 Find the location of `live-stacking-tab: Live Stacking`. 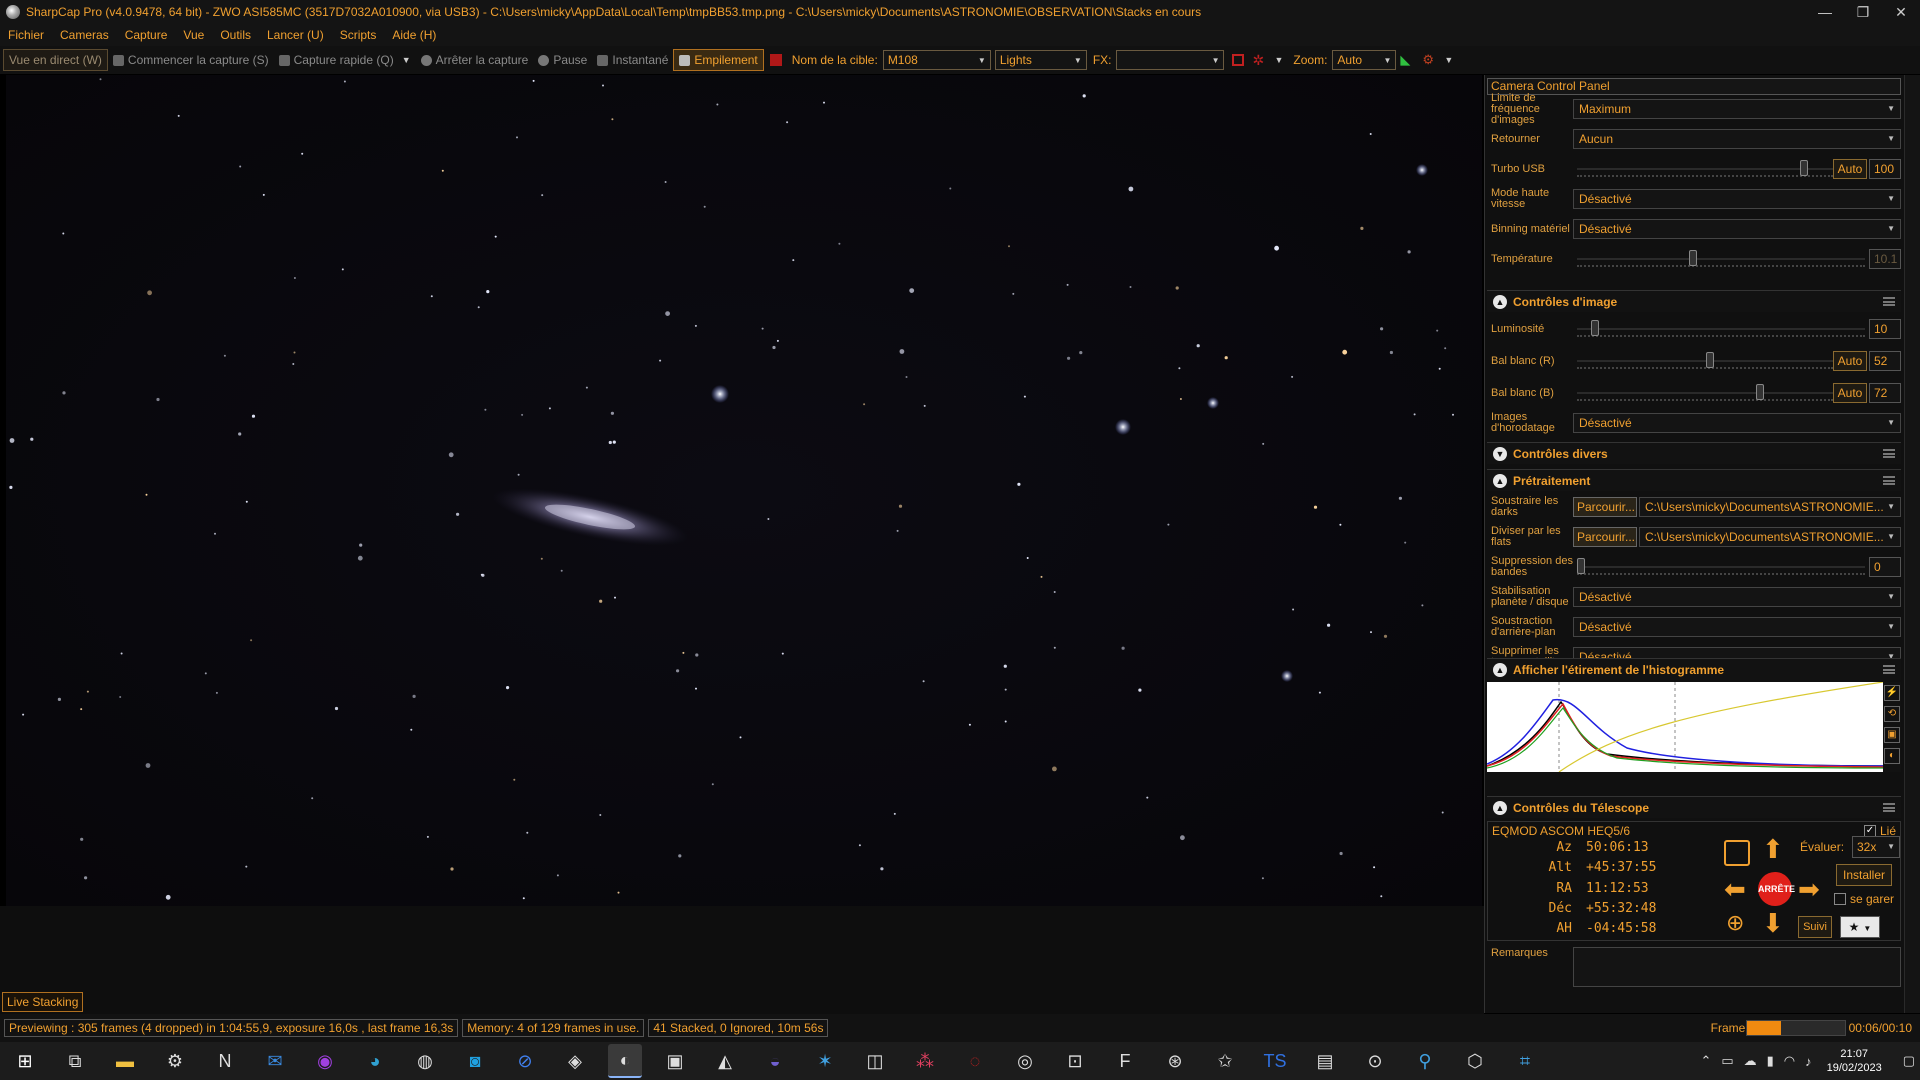

live-stacking-tab: Live Stacking is located at coordinates (43, 1002).